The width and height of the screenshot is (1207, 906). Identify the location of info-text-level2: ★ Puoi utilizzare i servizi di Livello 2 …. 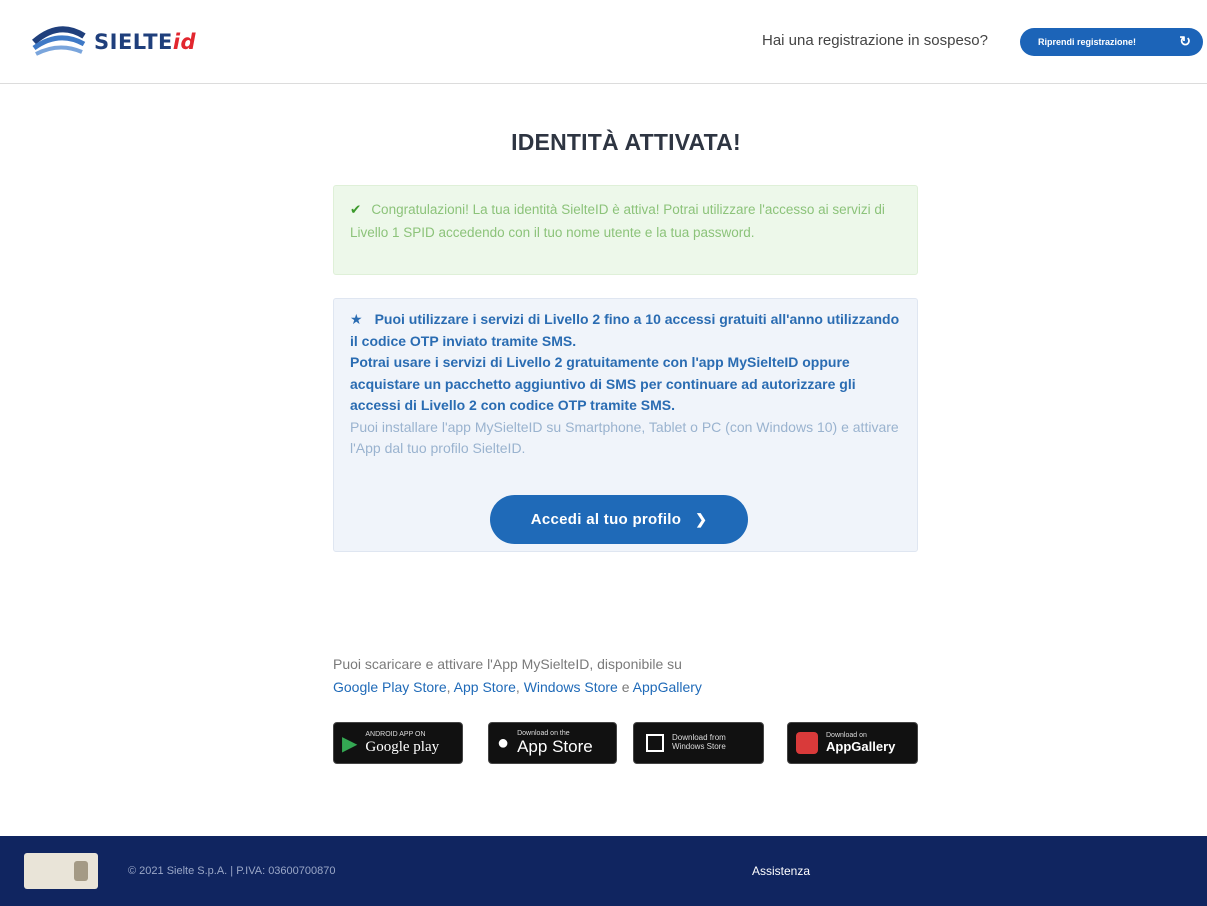
(625, 330).